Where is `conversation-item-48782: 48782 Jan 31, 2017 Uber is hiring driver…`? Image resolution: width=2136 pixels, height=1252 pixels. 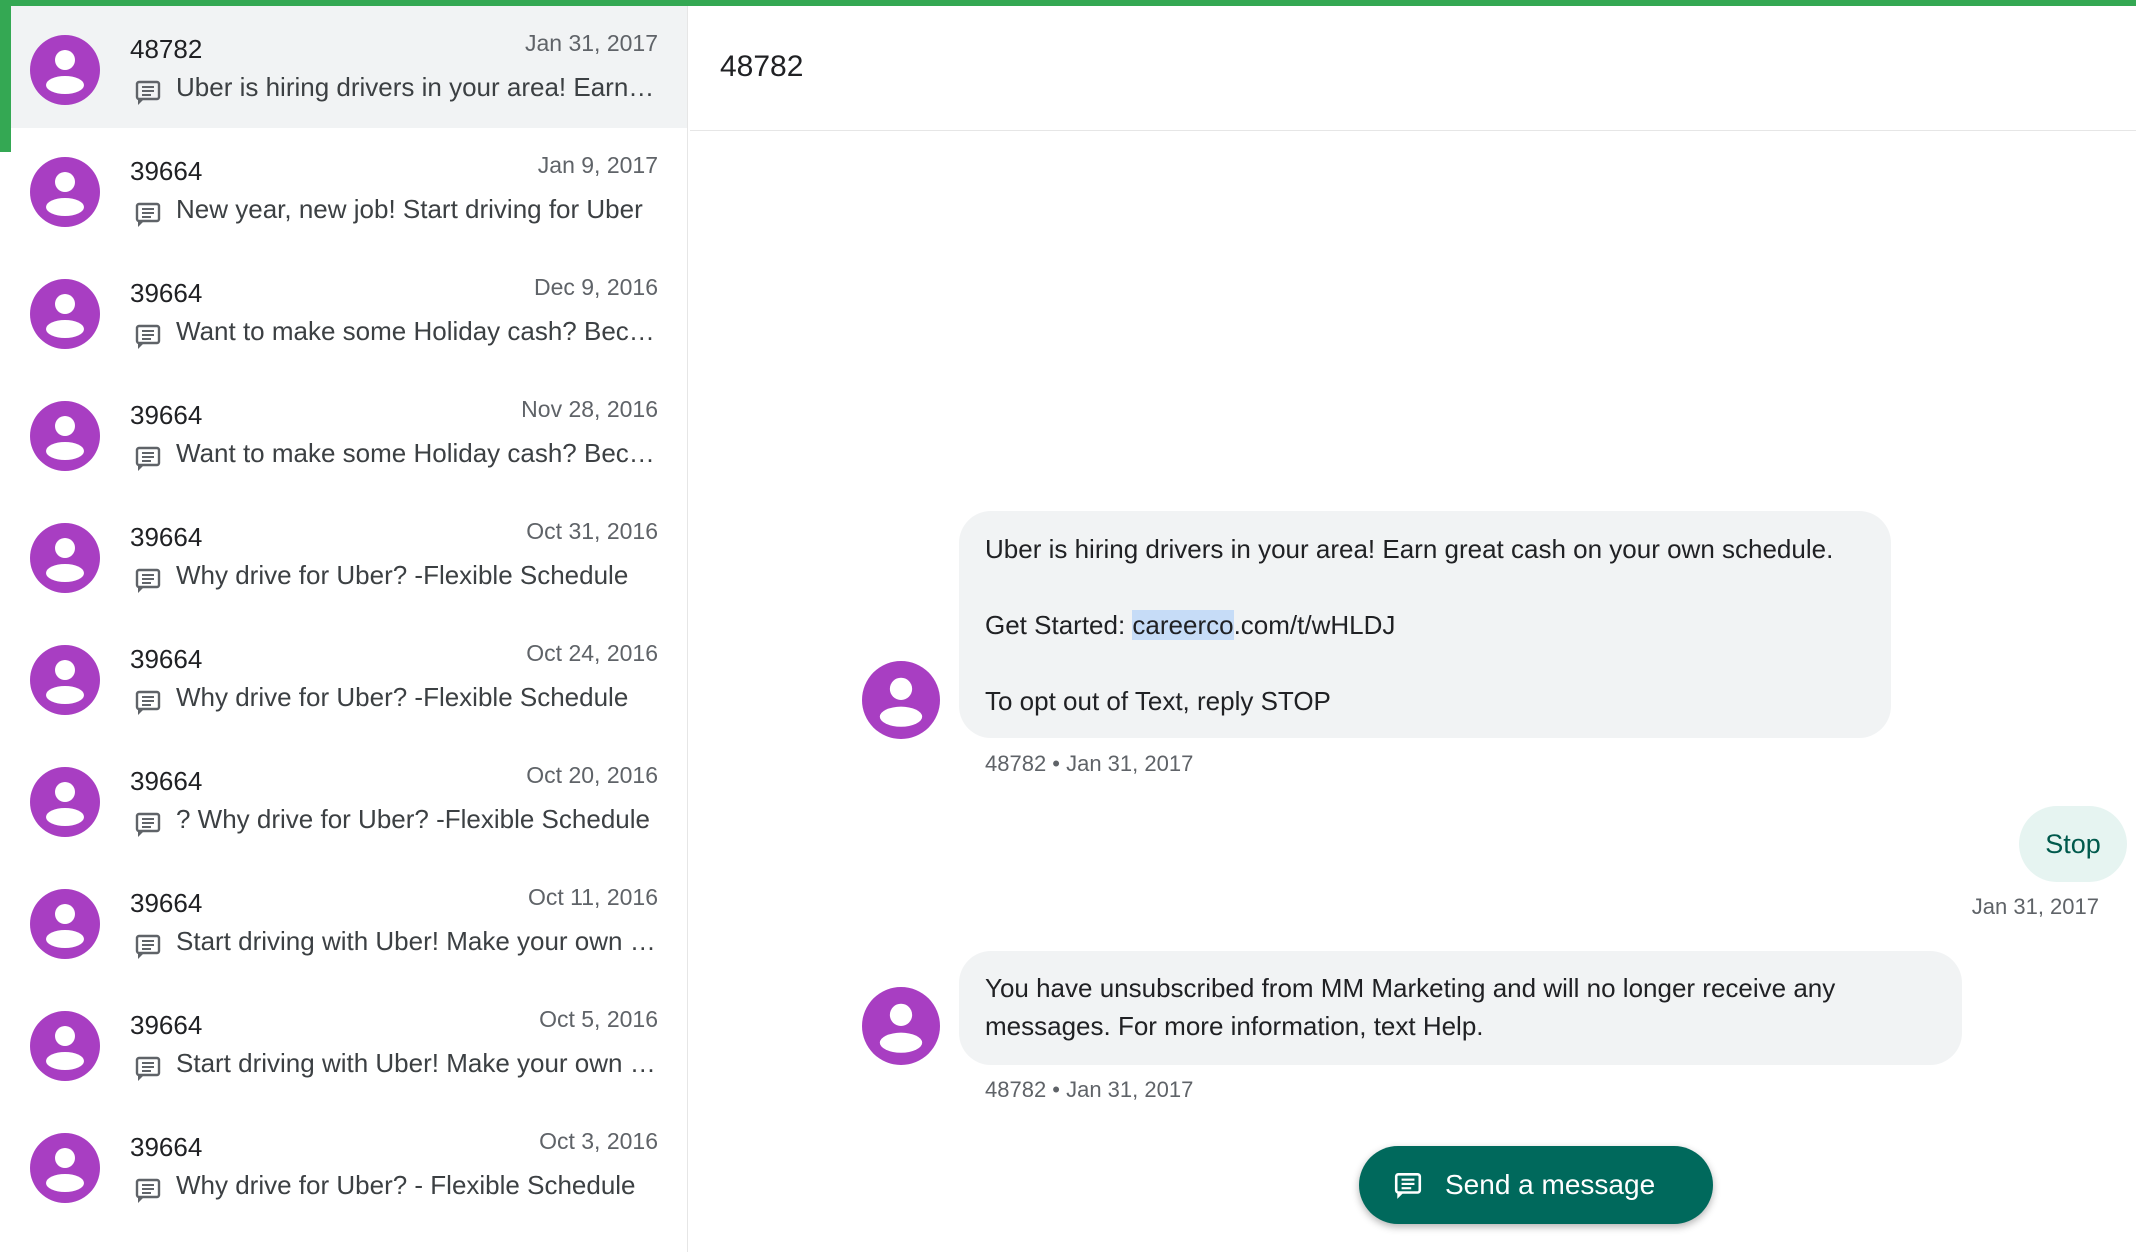
conversation-item-48782: 48782 Jan 31, 2017 Uber is hiring driver… is located at coordinates (343, 79).